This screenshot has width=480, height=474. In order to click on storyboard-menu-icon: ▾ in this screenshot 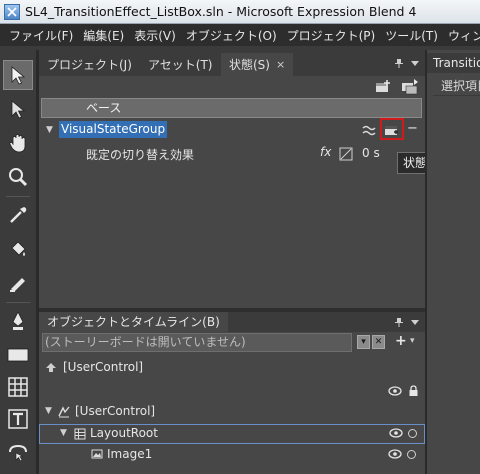, I will do `click(412, 341)`.